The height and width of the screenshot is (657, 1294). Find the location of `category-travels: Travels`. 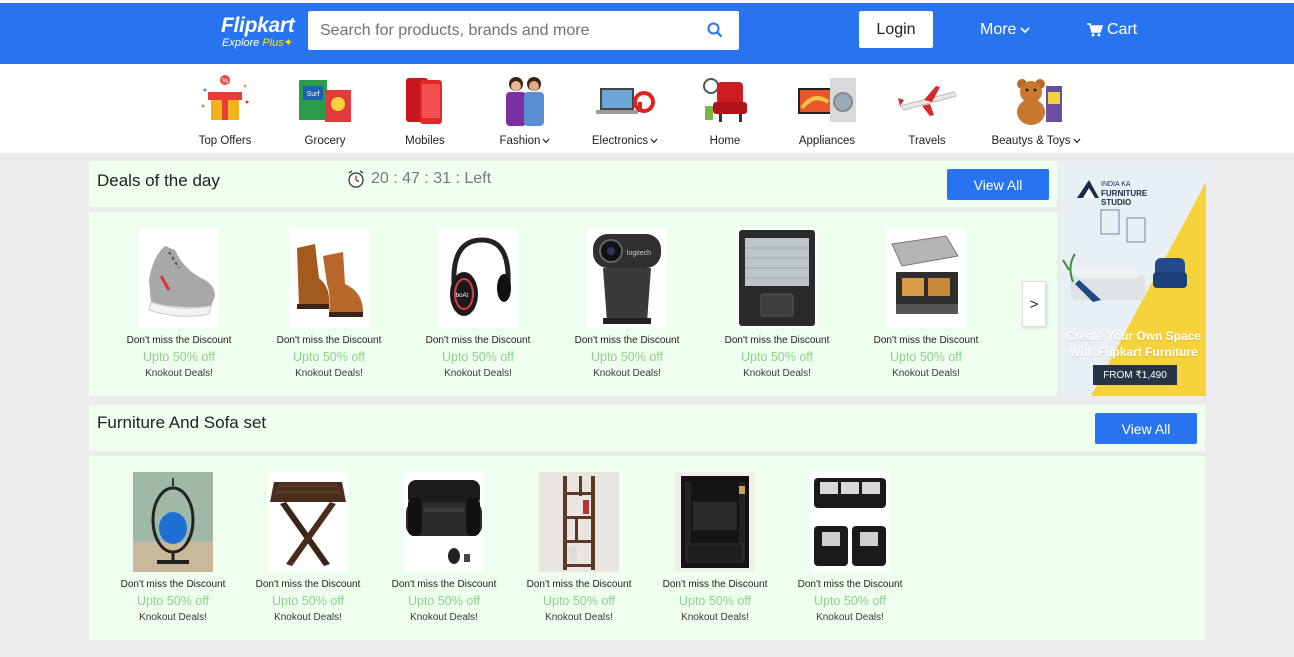

category-travels: Travels is located at coordinates (927, 108).